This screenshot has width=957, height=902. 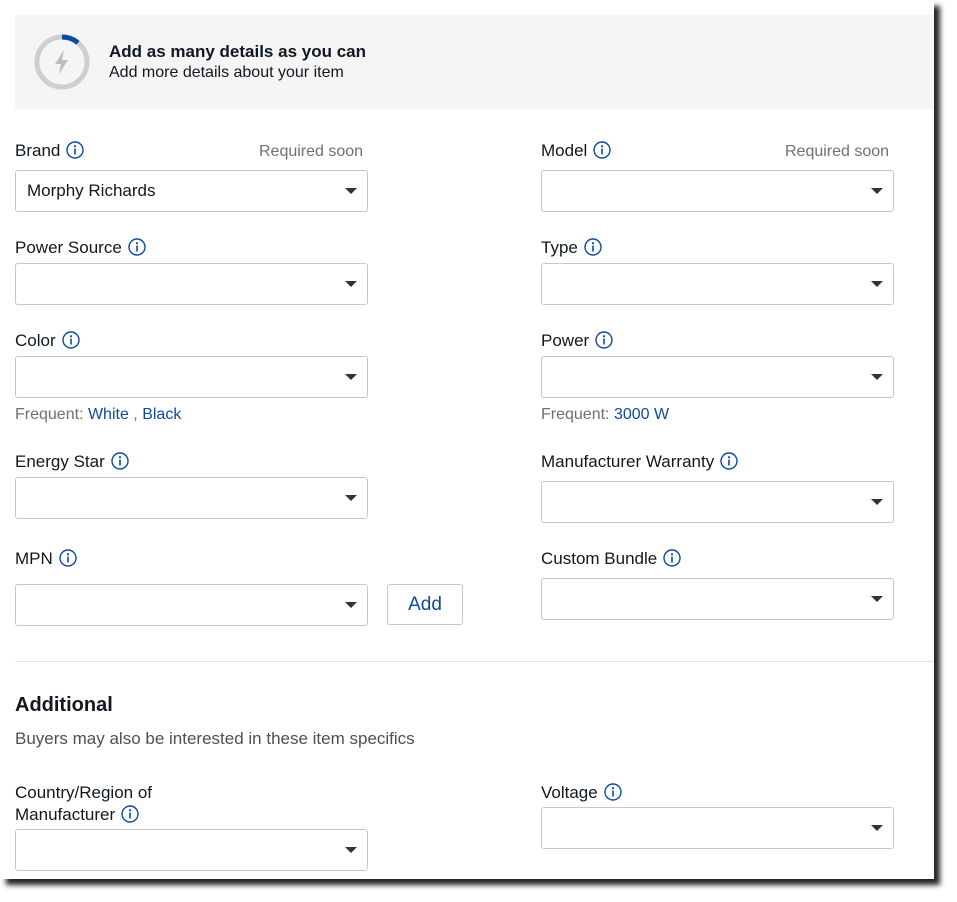 I want to click on progress-ring, so click(x=62, y=62).